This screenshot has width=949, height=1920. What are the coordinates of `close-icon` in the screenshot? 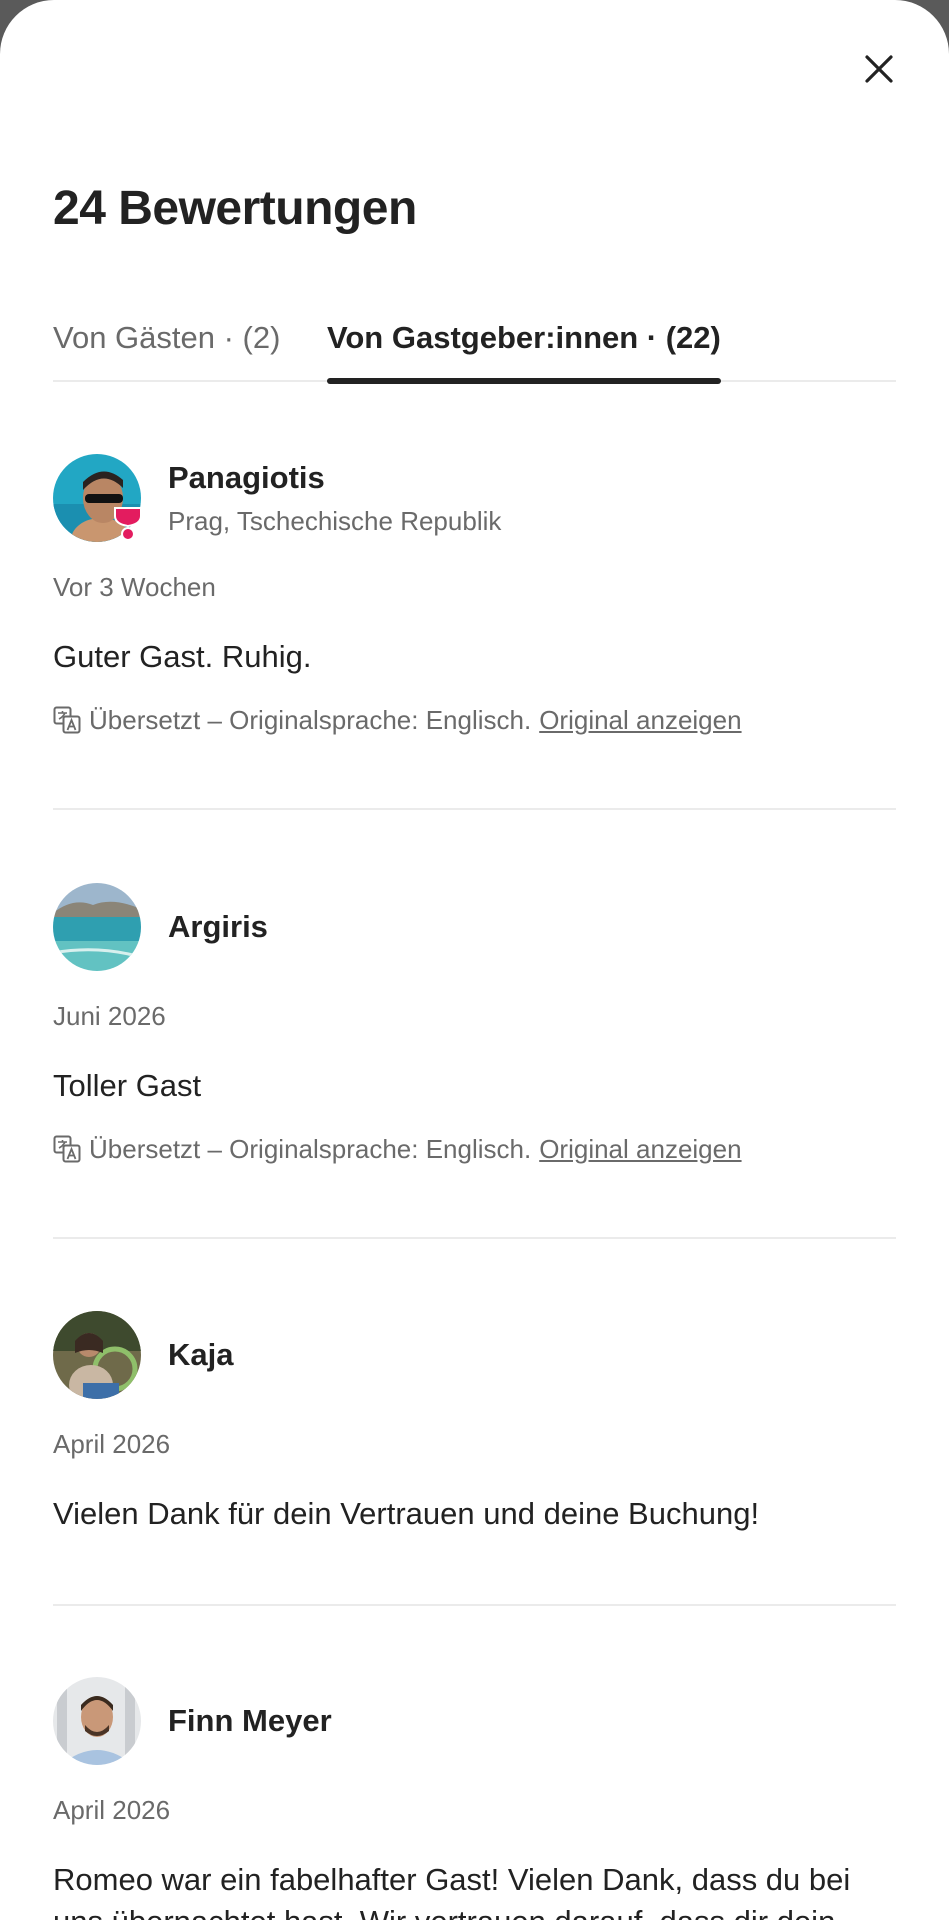 It's located at (879, 69).